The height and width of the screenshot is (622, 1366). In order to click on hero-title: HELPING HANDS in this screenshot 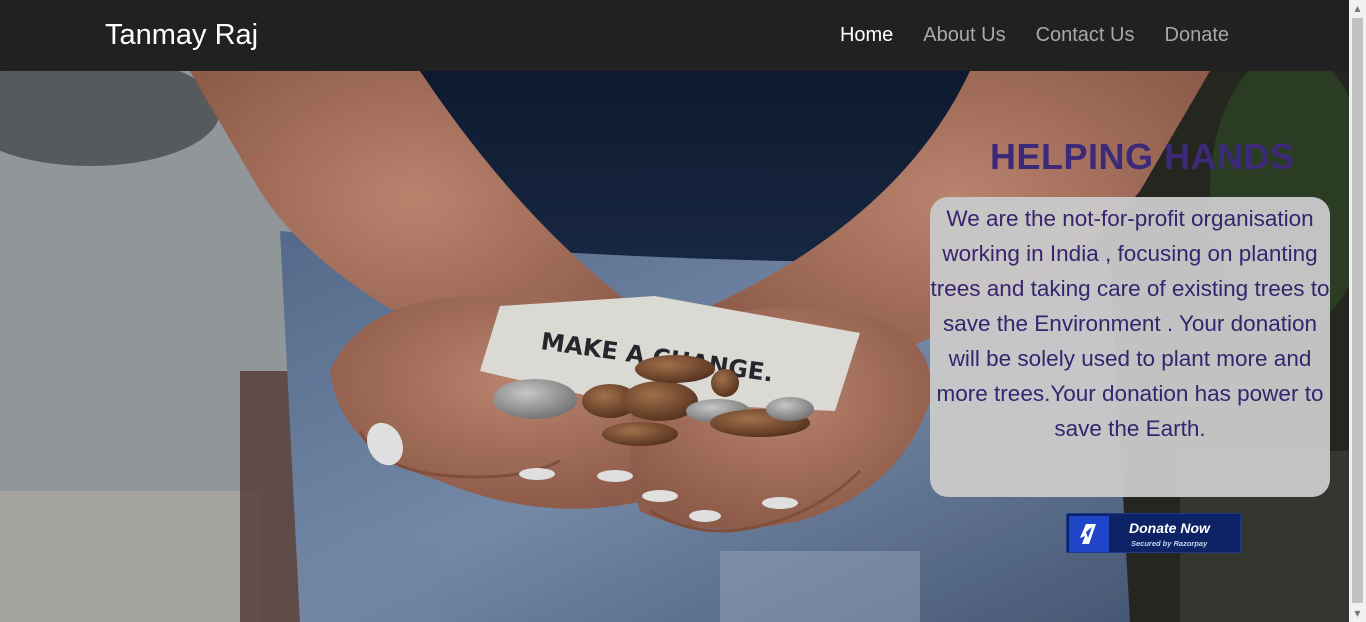, I will do `click(1142, 156)`.